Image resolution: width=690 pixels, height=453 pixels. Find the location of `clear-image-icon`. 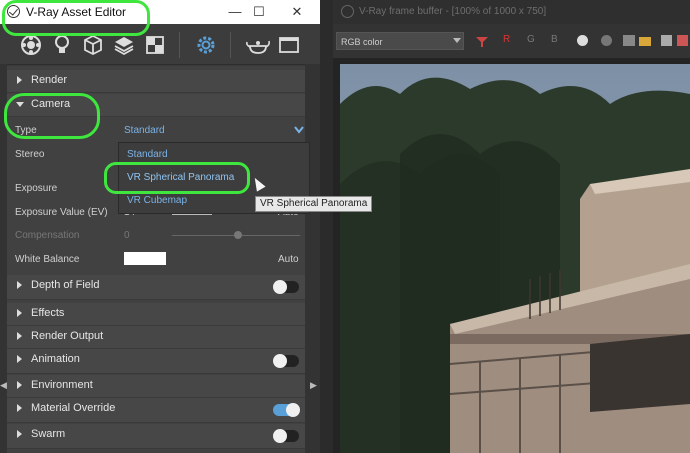

clear-image-icon is located at coordinates (666, 40).